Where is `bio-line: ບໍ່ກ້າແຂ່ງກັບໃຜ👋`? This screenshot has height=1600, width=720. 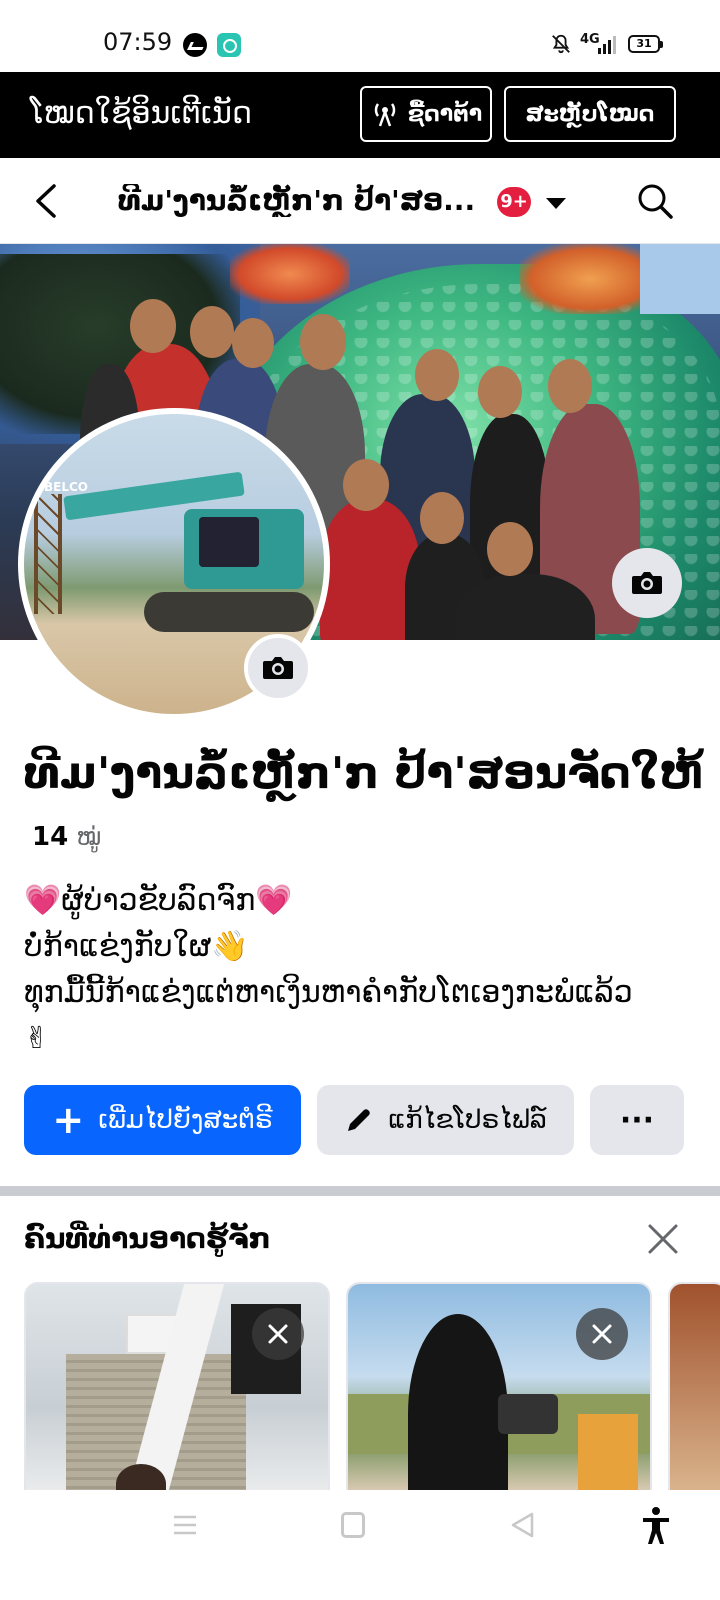 bio-line: ບໍ່ກ້າແຂ່ງກັບໃຜ👋 is located at coordinates (136, 946).